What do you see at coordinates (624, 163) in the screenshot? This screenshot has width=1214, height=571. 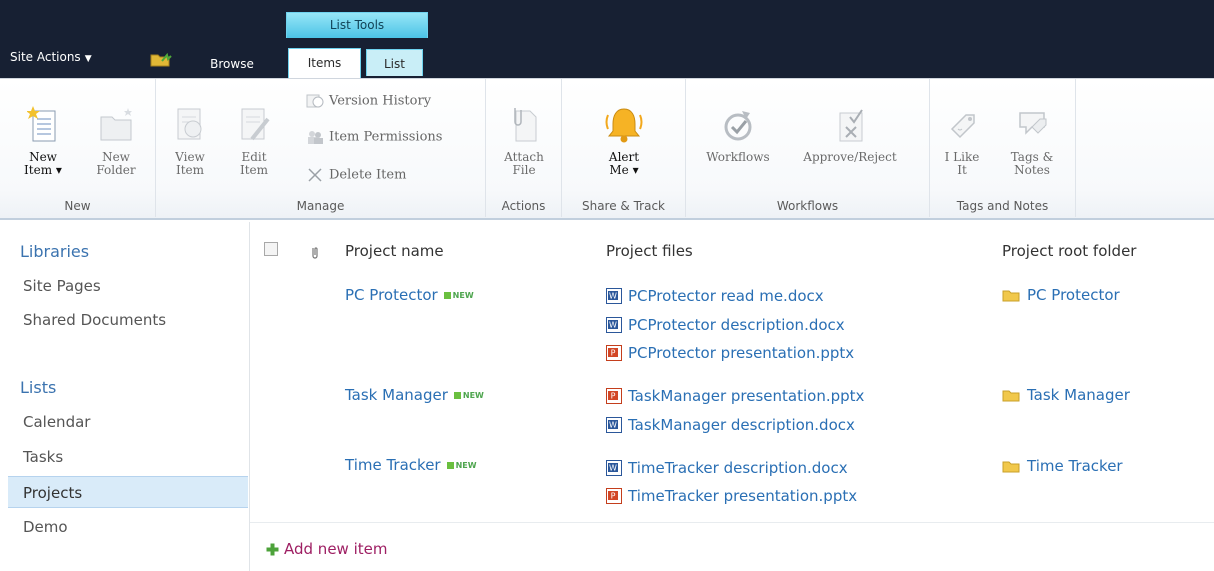 I see `alert-me-label: Alert Me ▾` at bounding box center [624, 163].